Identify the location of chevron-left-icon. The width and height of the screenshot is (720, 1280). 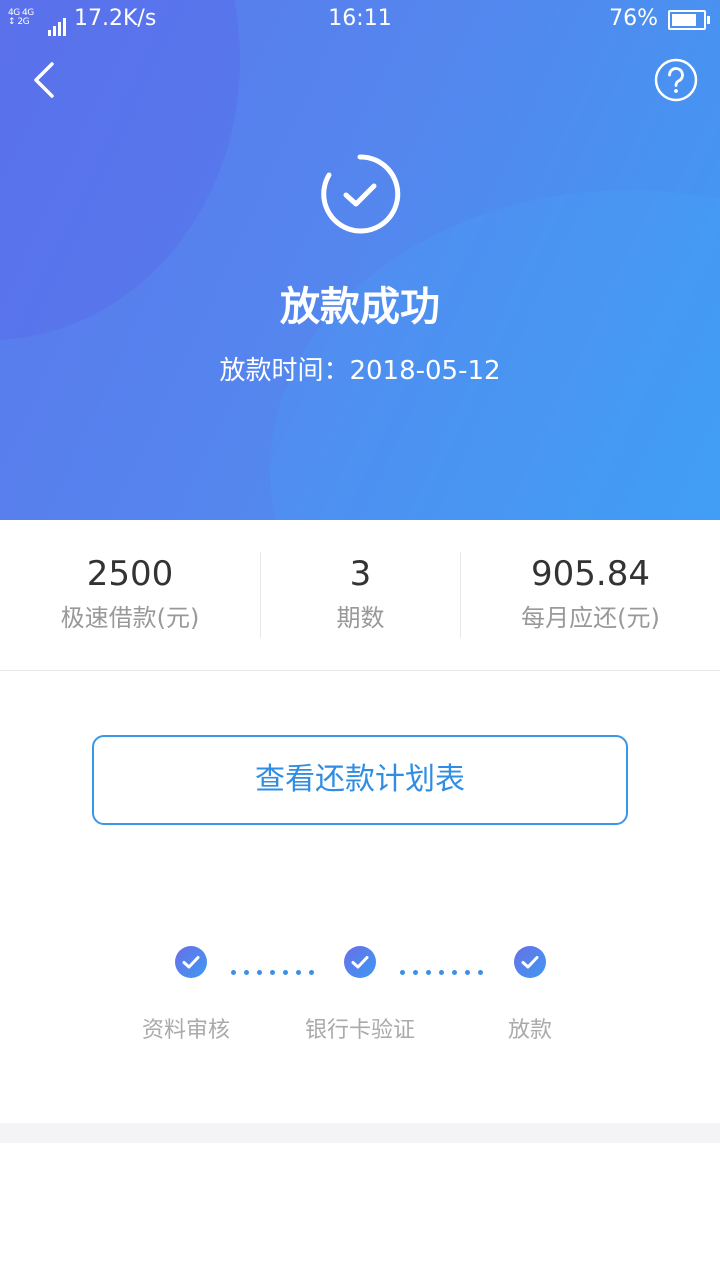
(44, 80).